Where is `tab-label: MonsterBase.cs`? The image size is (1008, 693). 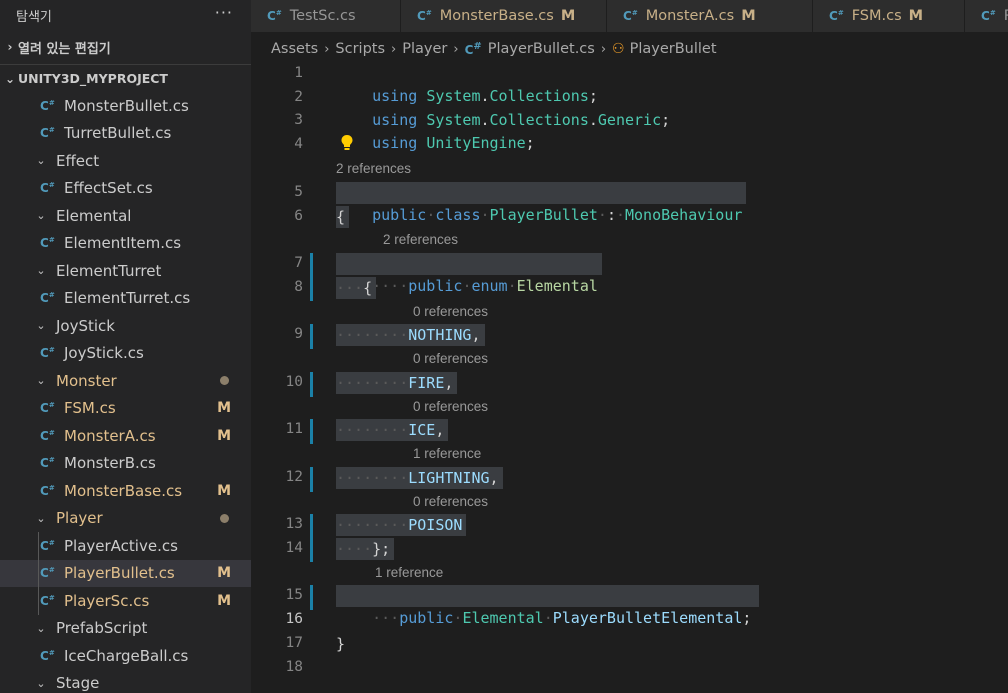 tab-label: MonsterBase.cs is located at coordinates (496, 16).